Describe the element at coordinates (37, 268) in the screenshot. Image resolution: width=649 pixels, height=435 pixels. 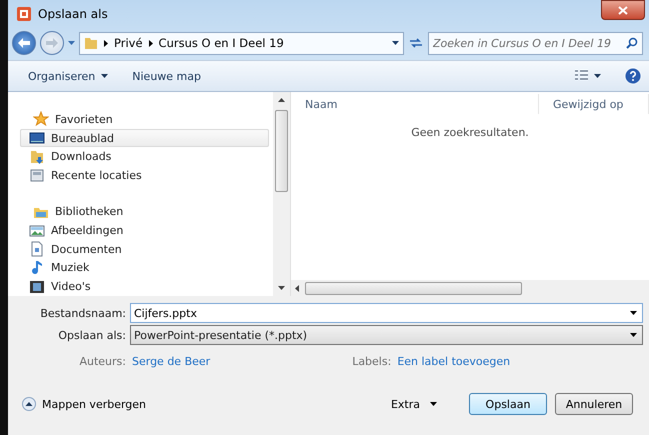
I see `music-note-icon` at that location.